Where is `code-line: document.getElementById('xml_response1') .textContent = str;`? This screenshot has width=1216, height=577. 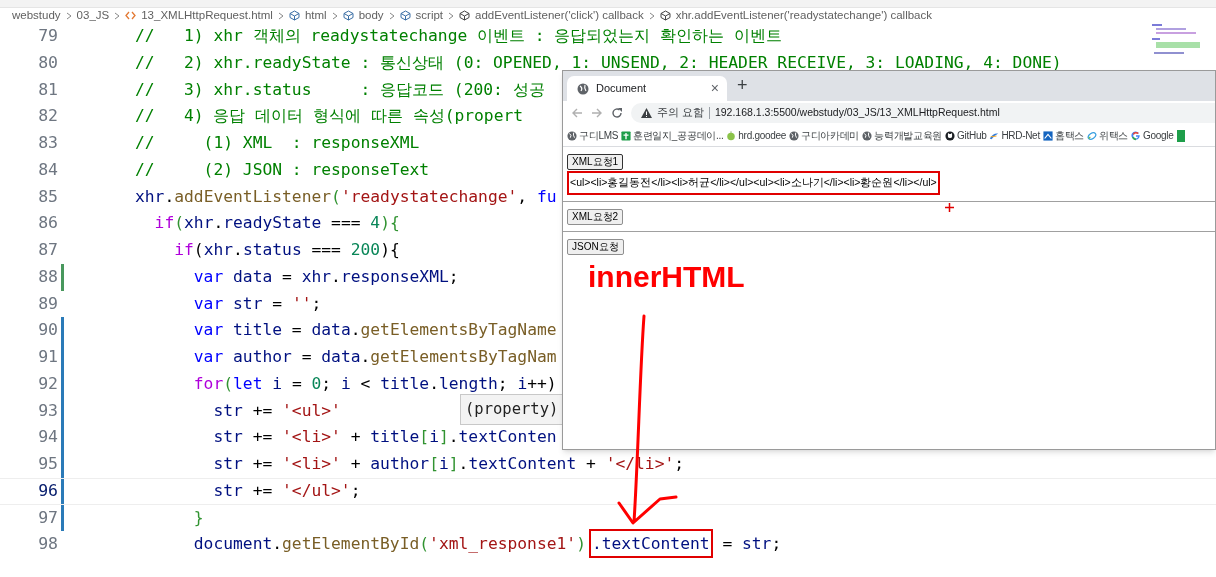 code-line: document.getElementById('xml_response1') .textContent = str; is located at coordinates (458, 544).